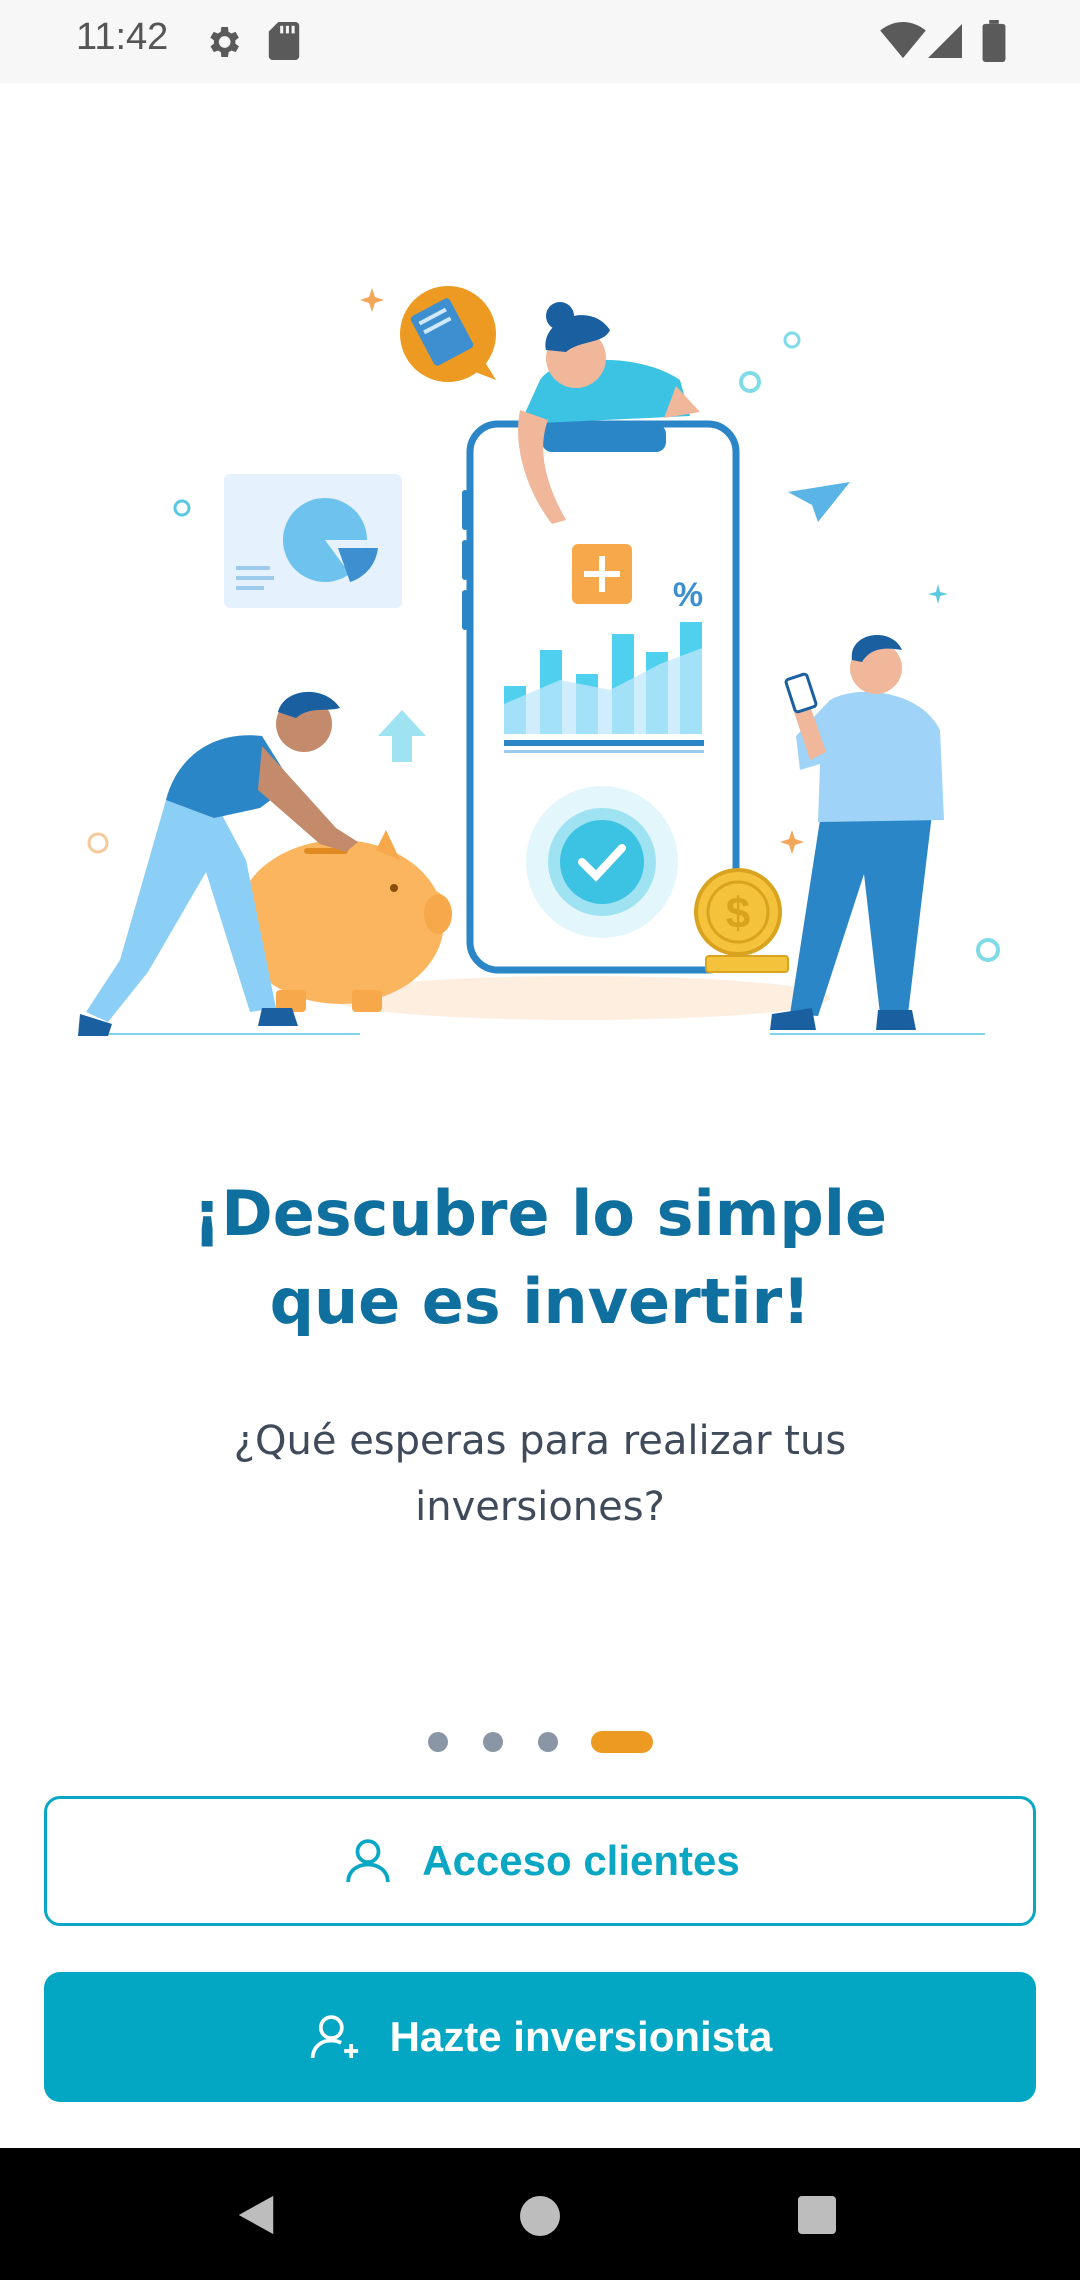 This screenshot has height=2280, width=1080. What do you see at coordinates (994, 41) in the screenshot?
I see `battery-icon` at bounding box center [994, 41].